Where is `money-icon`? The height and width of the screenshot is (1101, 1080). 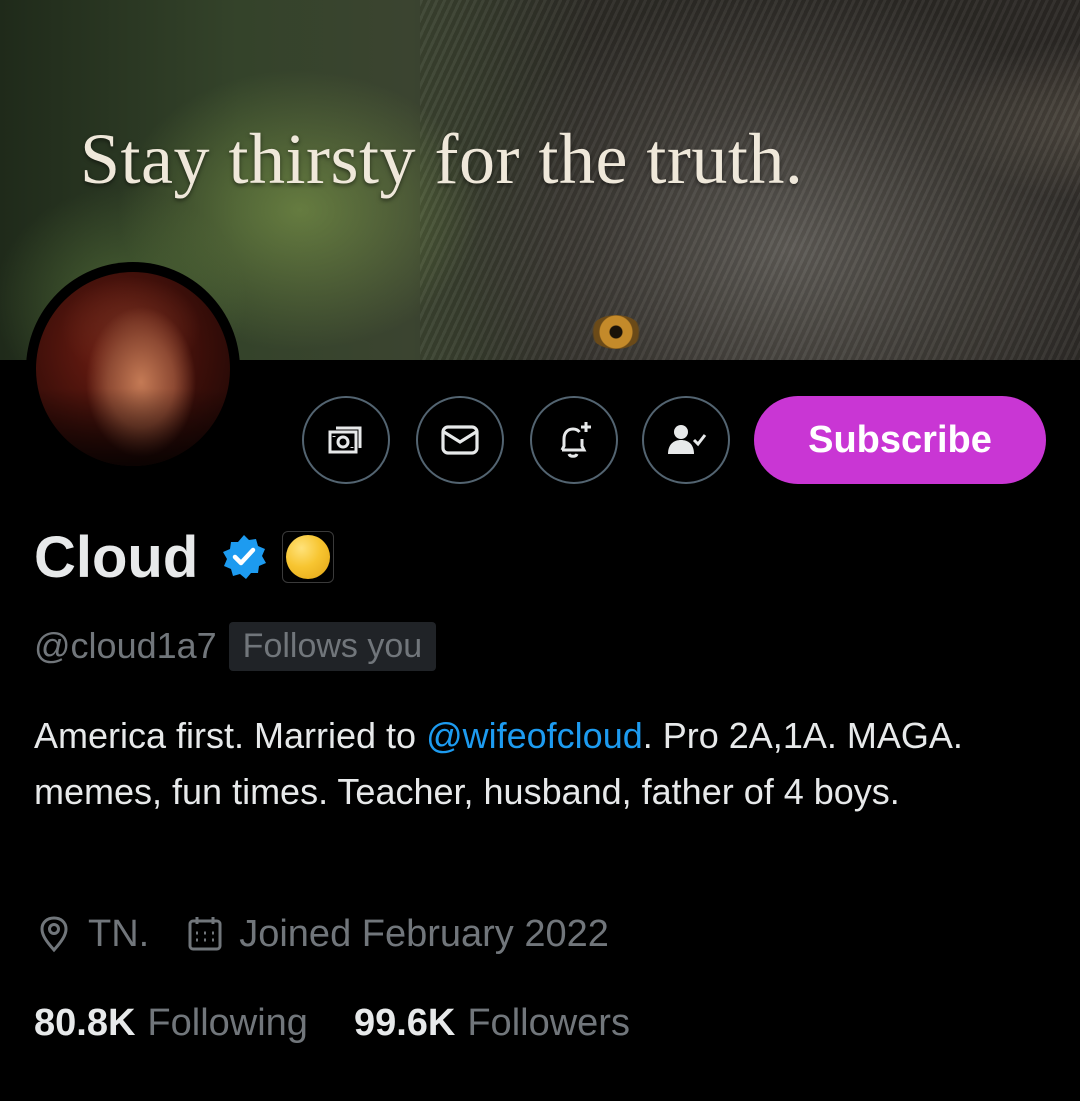 money-icon is located at coordinates (345, 440).